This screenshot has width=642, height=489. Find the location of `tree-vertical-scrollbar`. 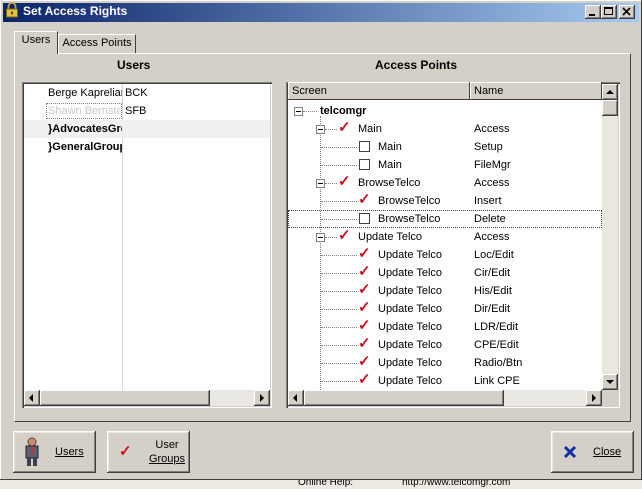

tree-vertical-scrollbar is located at coordinates (610, 237).